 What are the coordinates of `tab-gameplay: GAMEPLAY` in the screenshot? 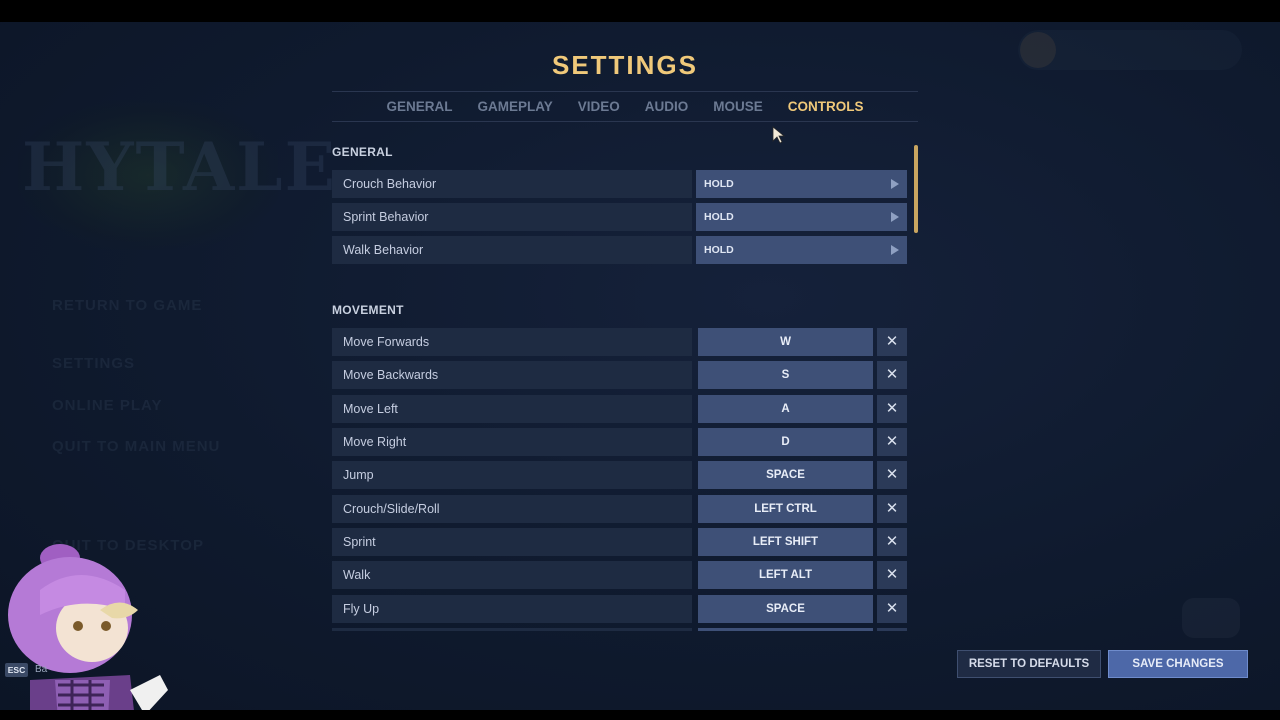 It's located at (514, 106).